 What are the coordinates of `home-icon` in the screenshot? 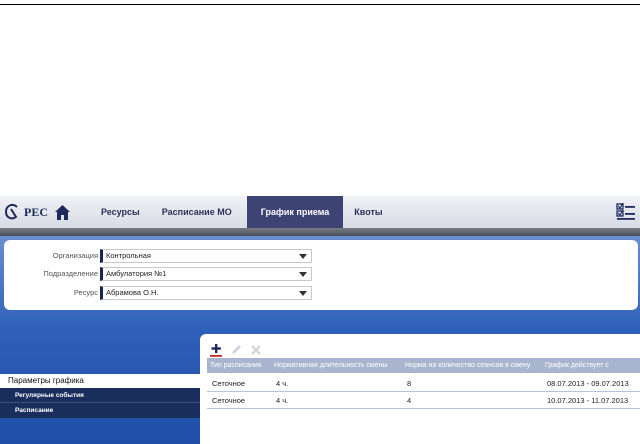 It's located at (62, 212).